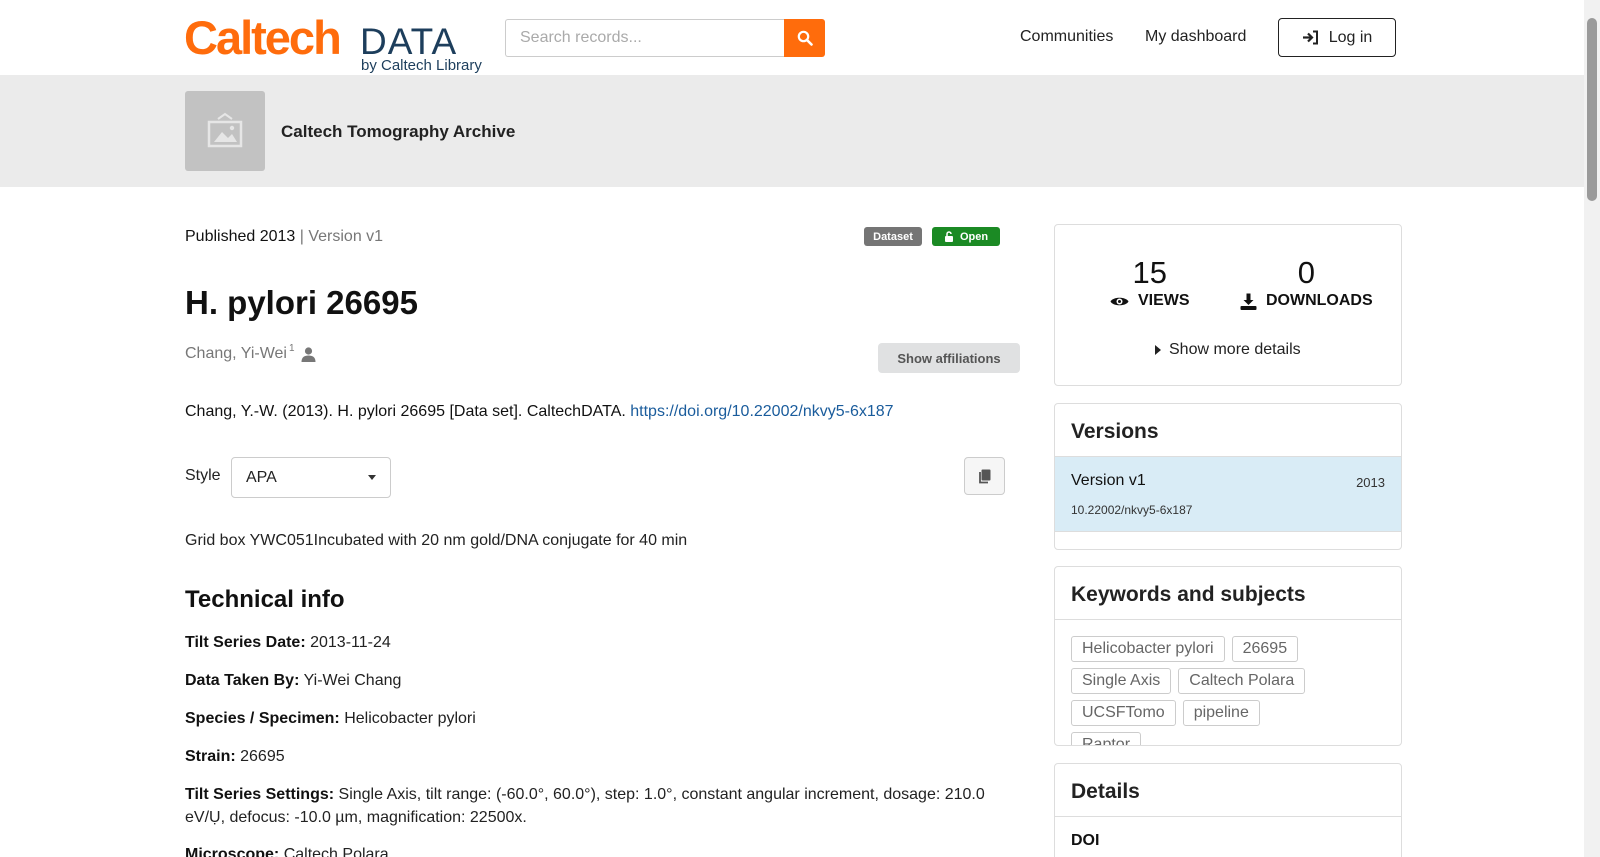 The height and width of the screenshot is (857, 1600). Describe the element at coordinates (308, 354) in the screenshot. I see `person-icon` at that location.